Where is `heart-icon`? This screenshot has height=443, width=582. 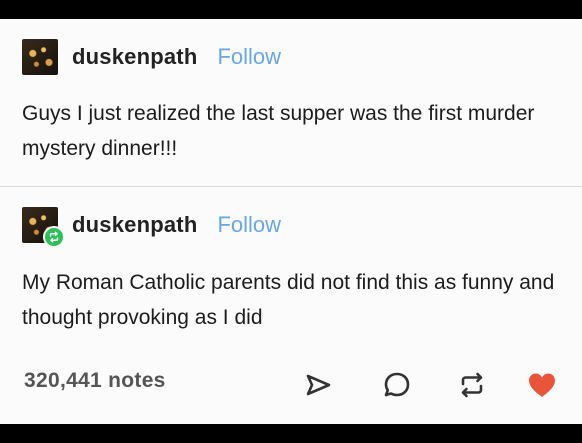 heart-icon is located at coordinates (542, 385).